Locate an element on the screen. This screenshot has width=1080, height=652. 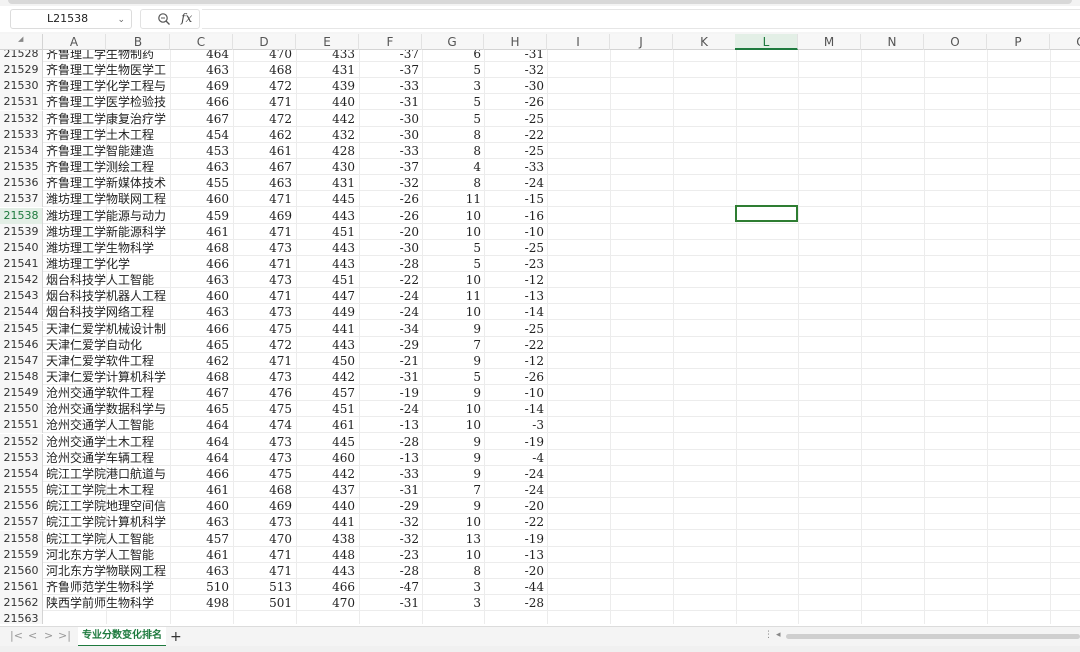
row-number: 21533 is located at coordinates (21, 134).